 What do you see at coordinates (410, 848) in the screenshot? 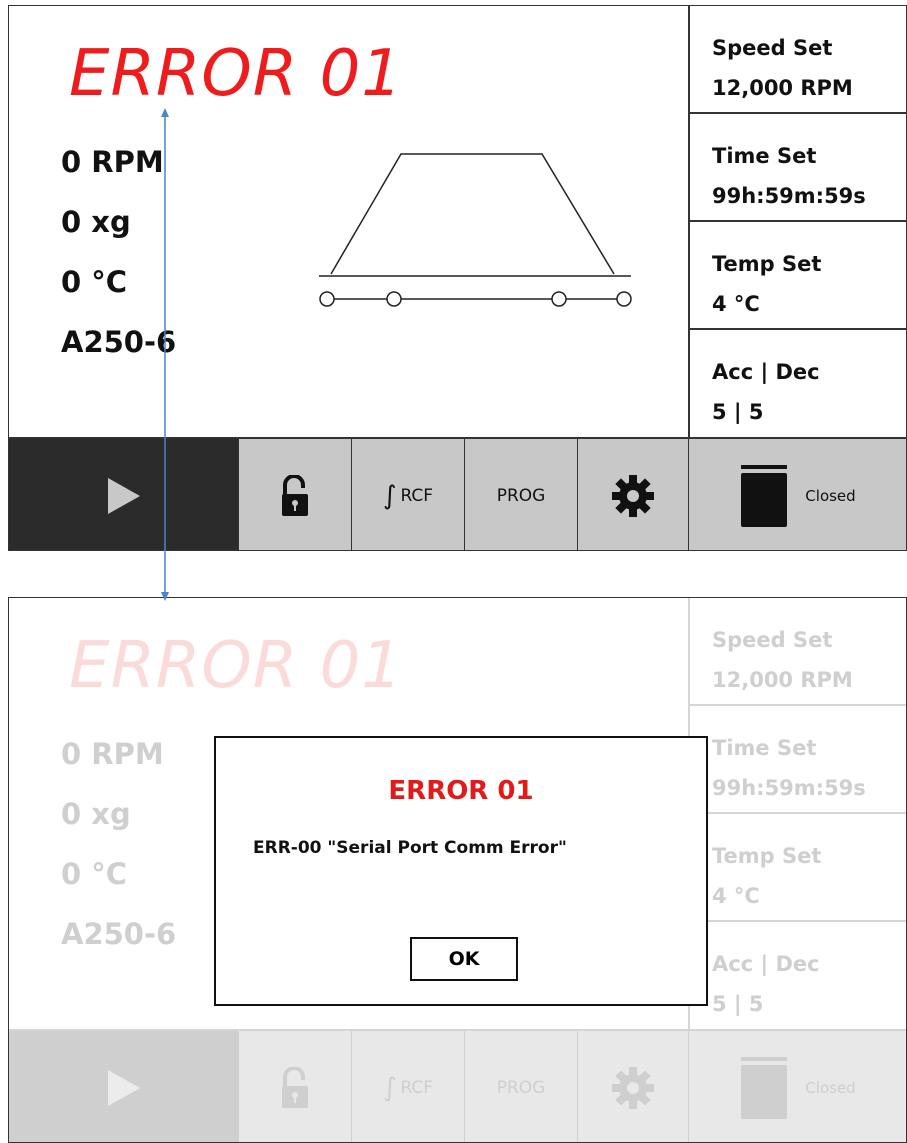
I see `dialog-message: ERR-00 "Serial Port Comm Error"` at bounding box center [410, 848].